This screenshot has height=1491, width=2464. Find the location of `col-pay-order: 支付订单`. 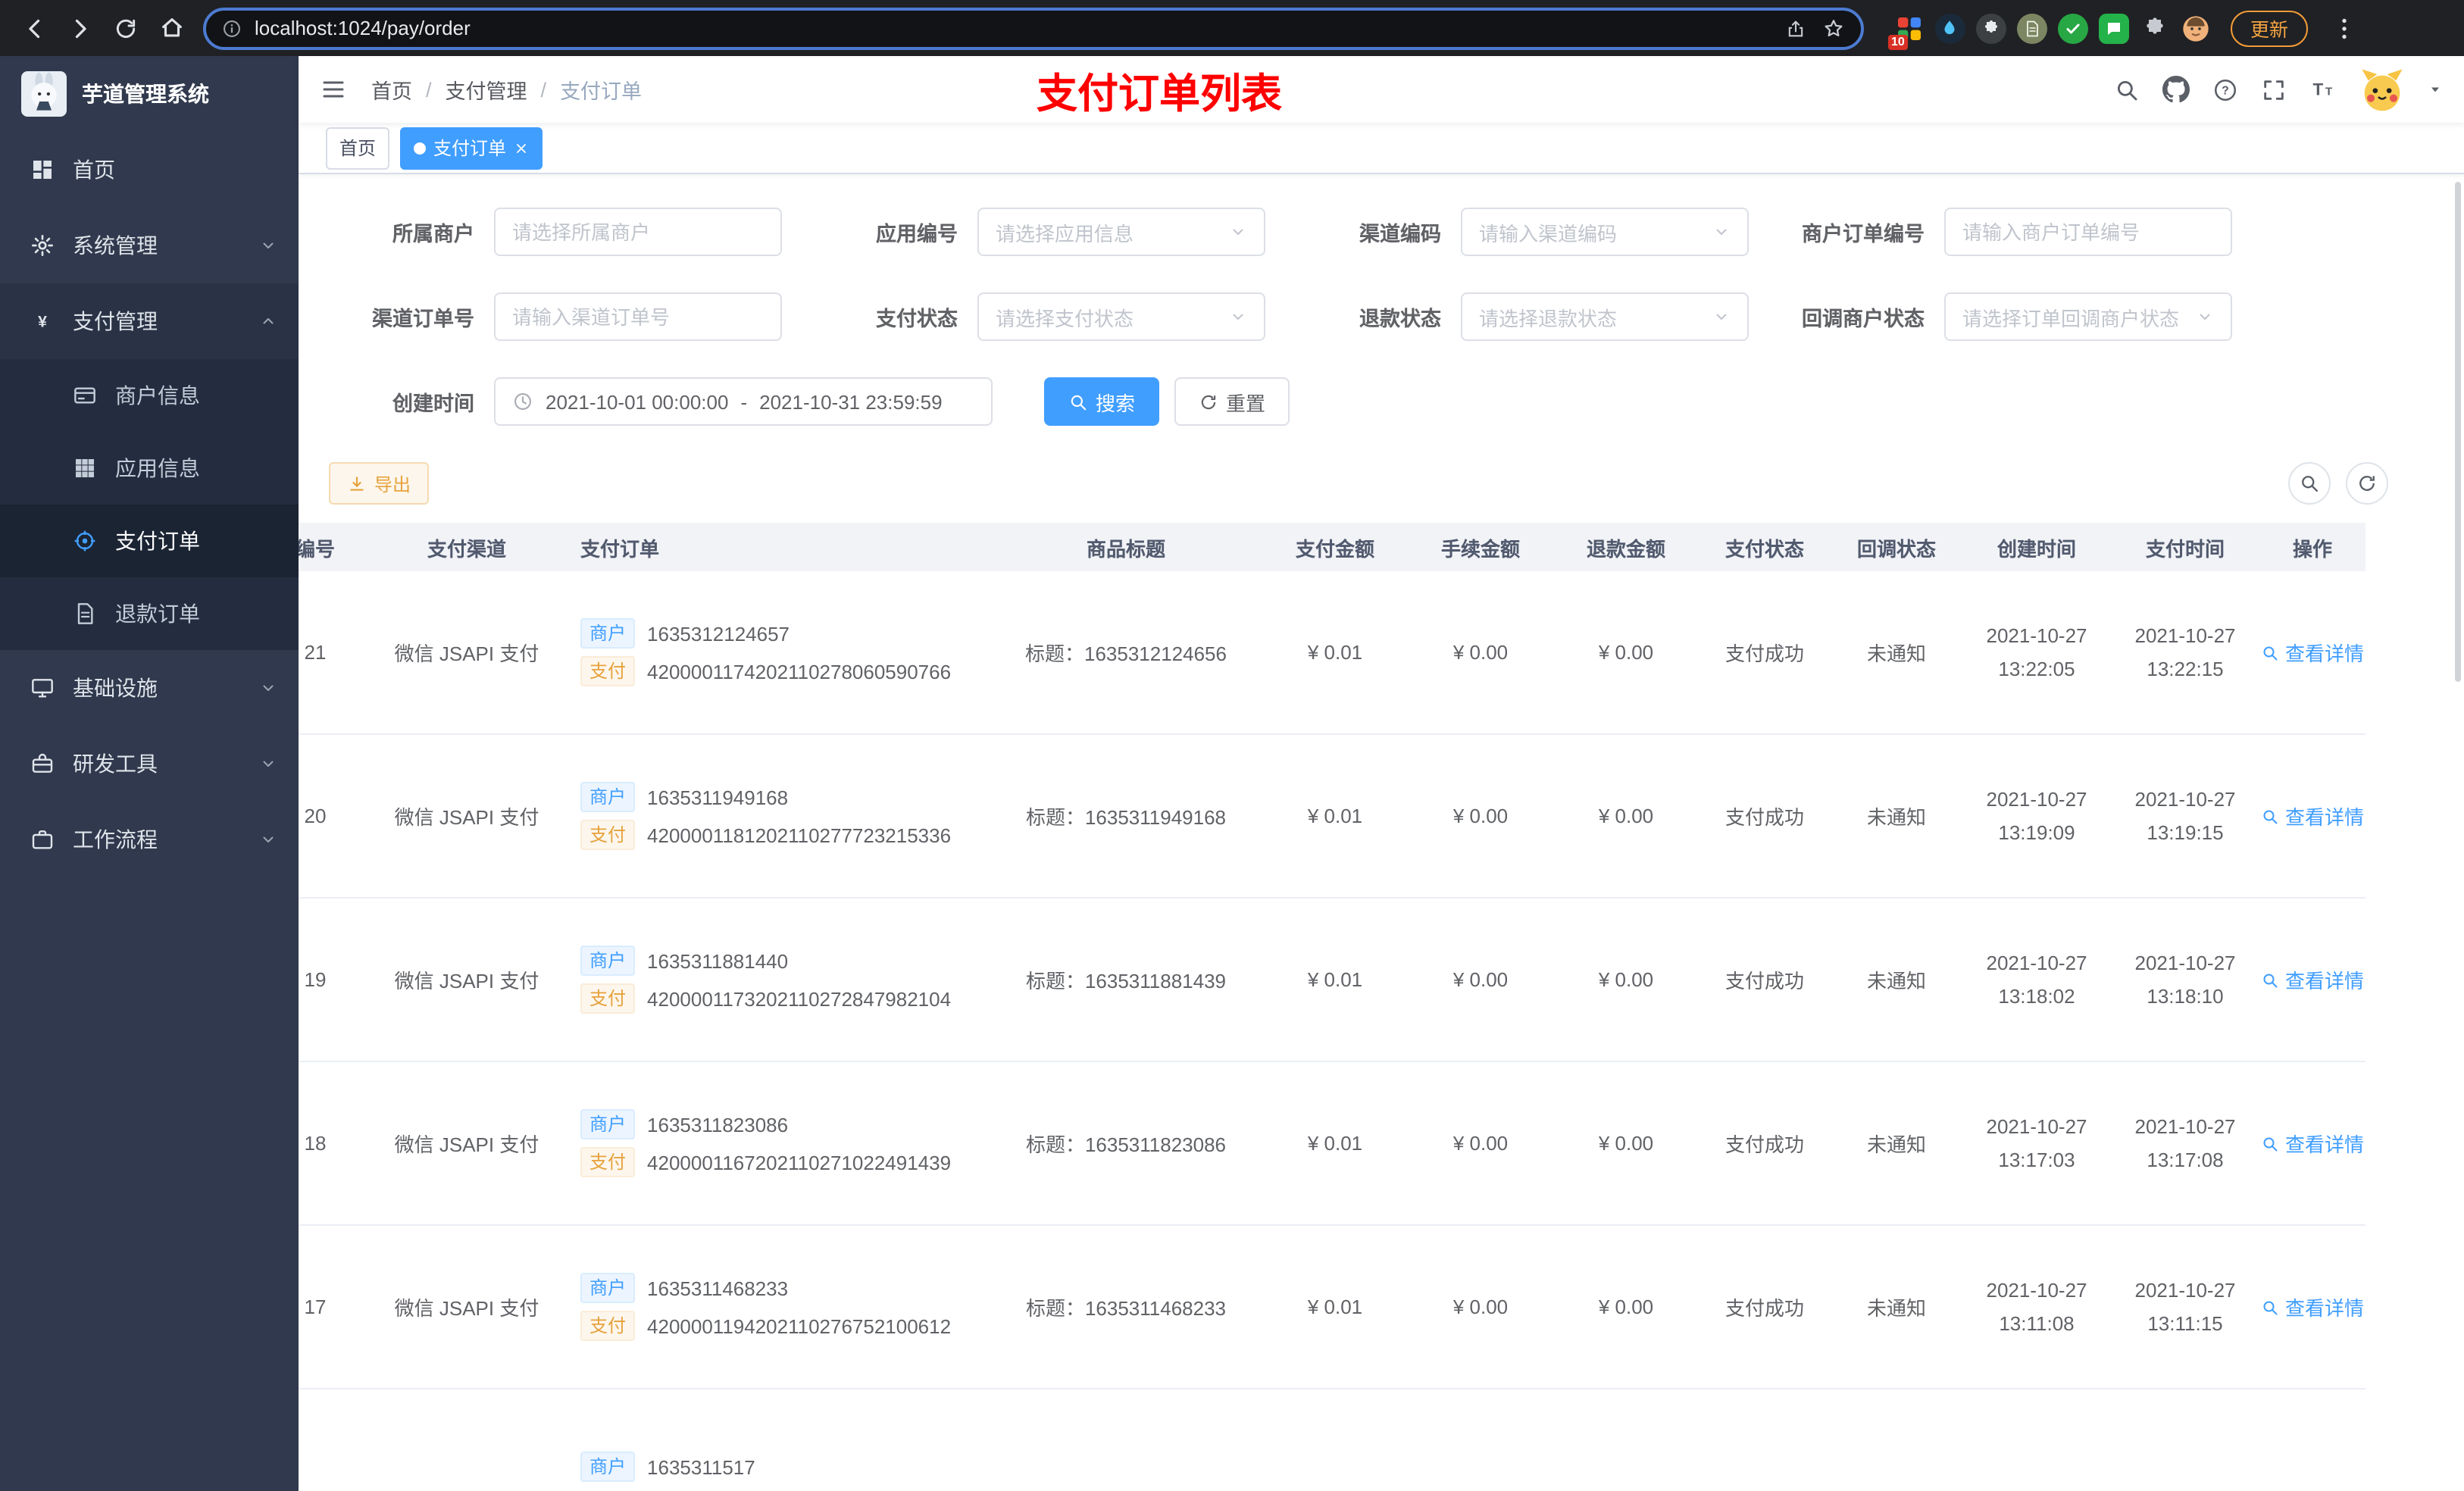

col-pay-order: 支付订单 is located at coordinates (770, 547).